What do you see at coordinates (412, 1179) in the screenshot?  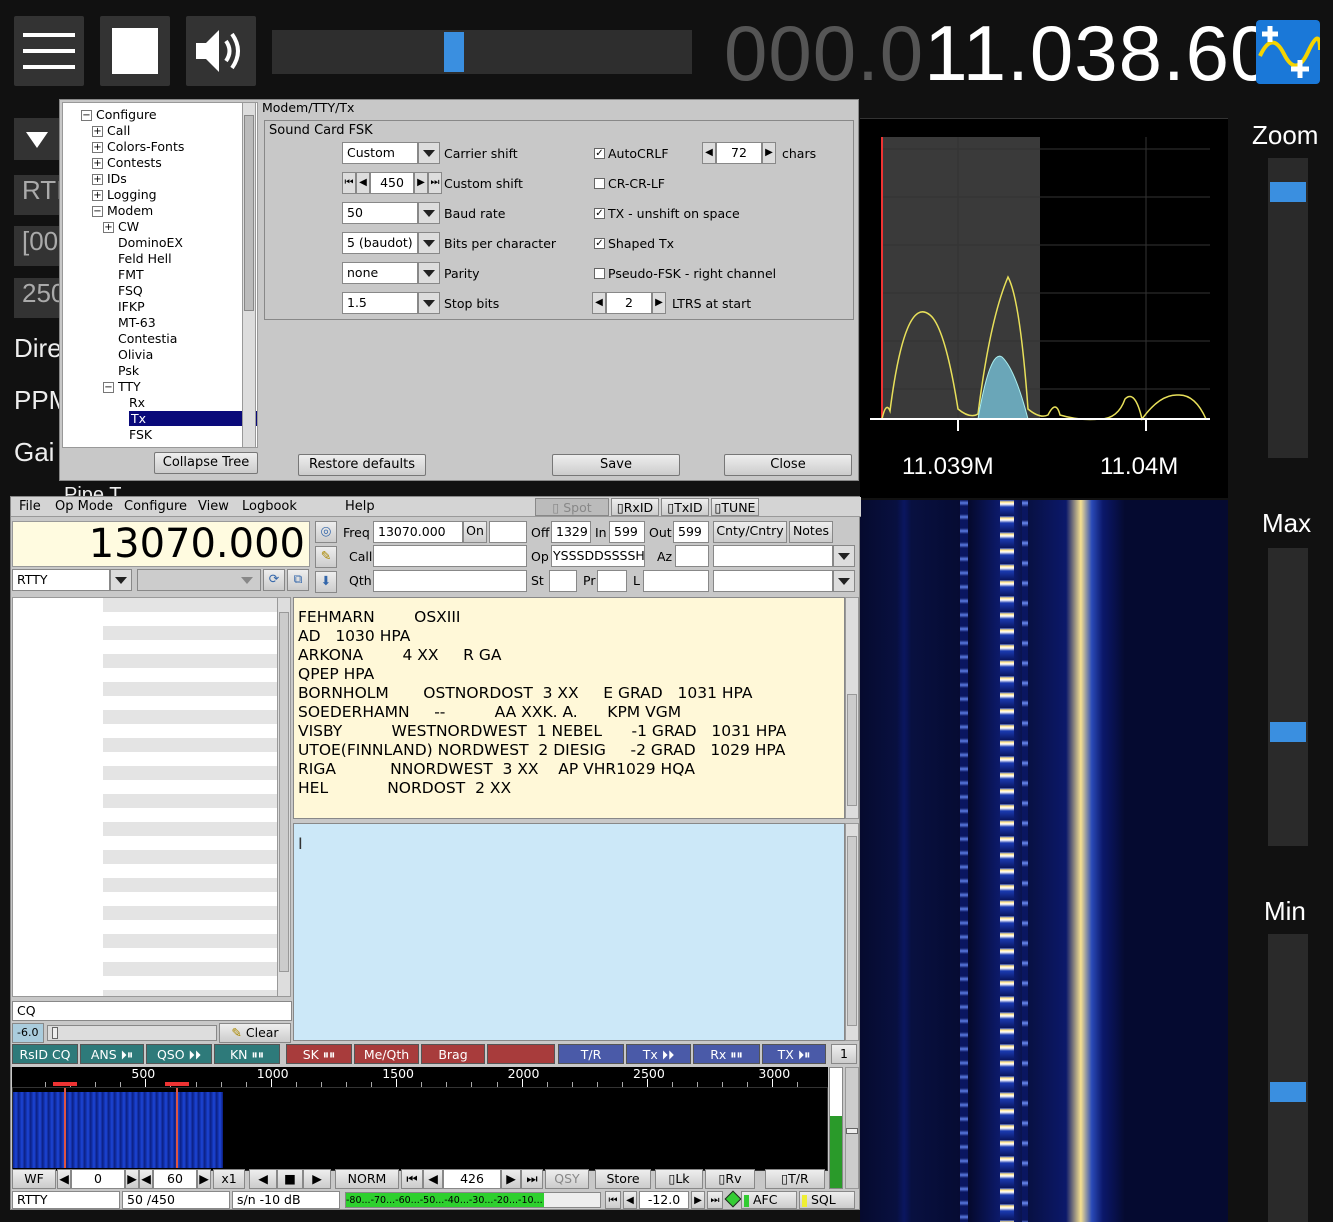 I see `rewind-fast-icon: ⏮` at bounding box center [412, 1179].